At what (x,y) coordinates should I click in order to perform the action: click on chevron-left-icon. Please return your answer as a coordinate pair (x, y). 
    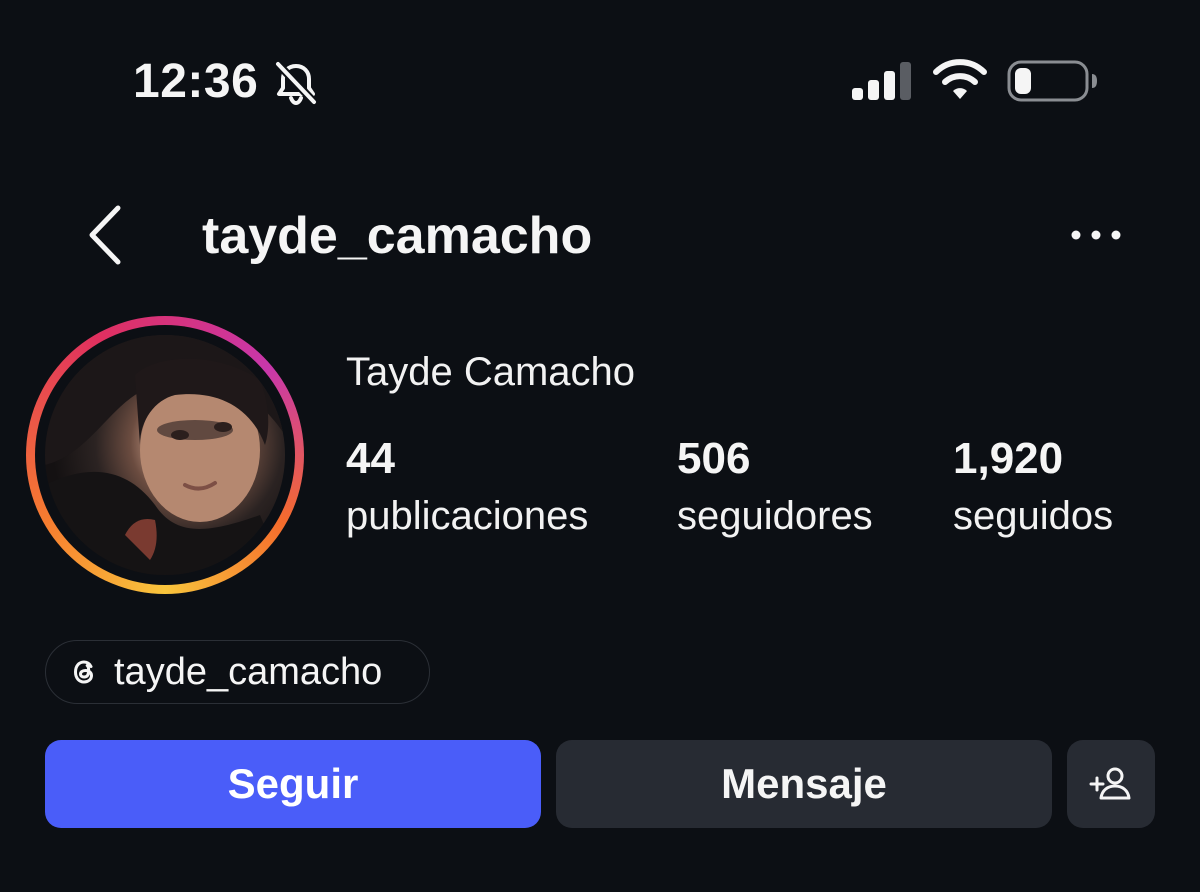
    Looking at the image, I should click on (107, 235).